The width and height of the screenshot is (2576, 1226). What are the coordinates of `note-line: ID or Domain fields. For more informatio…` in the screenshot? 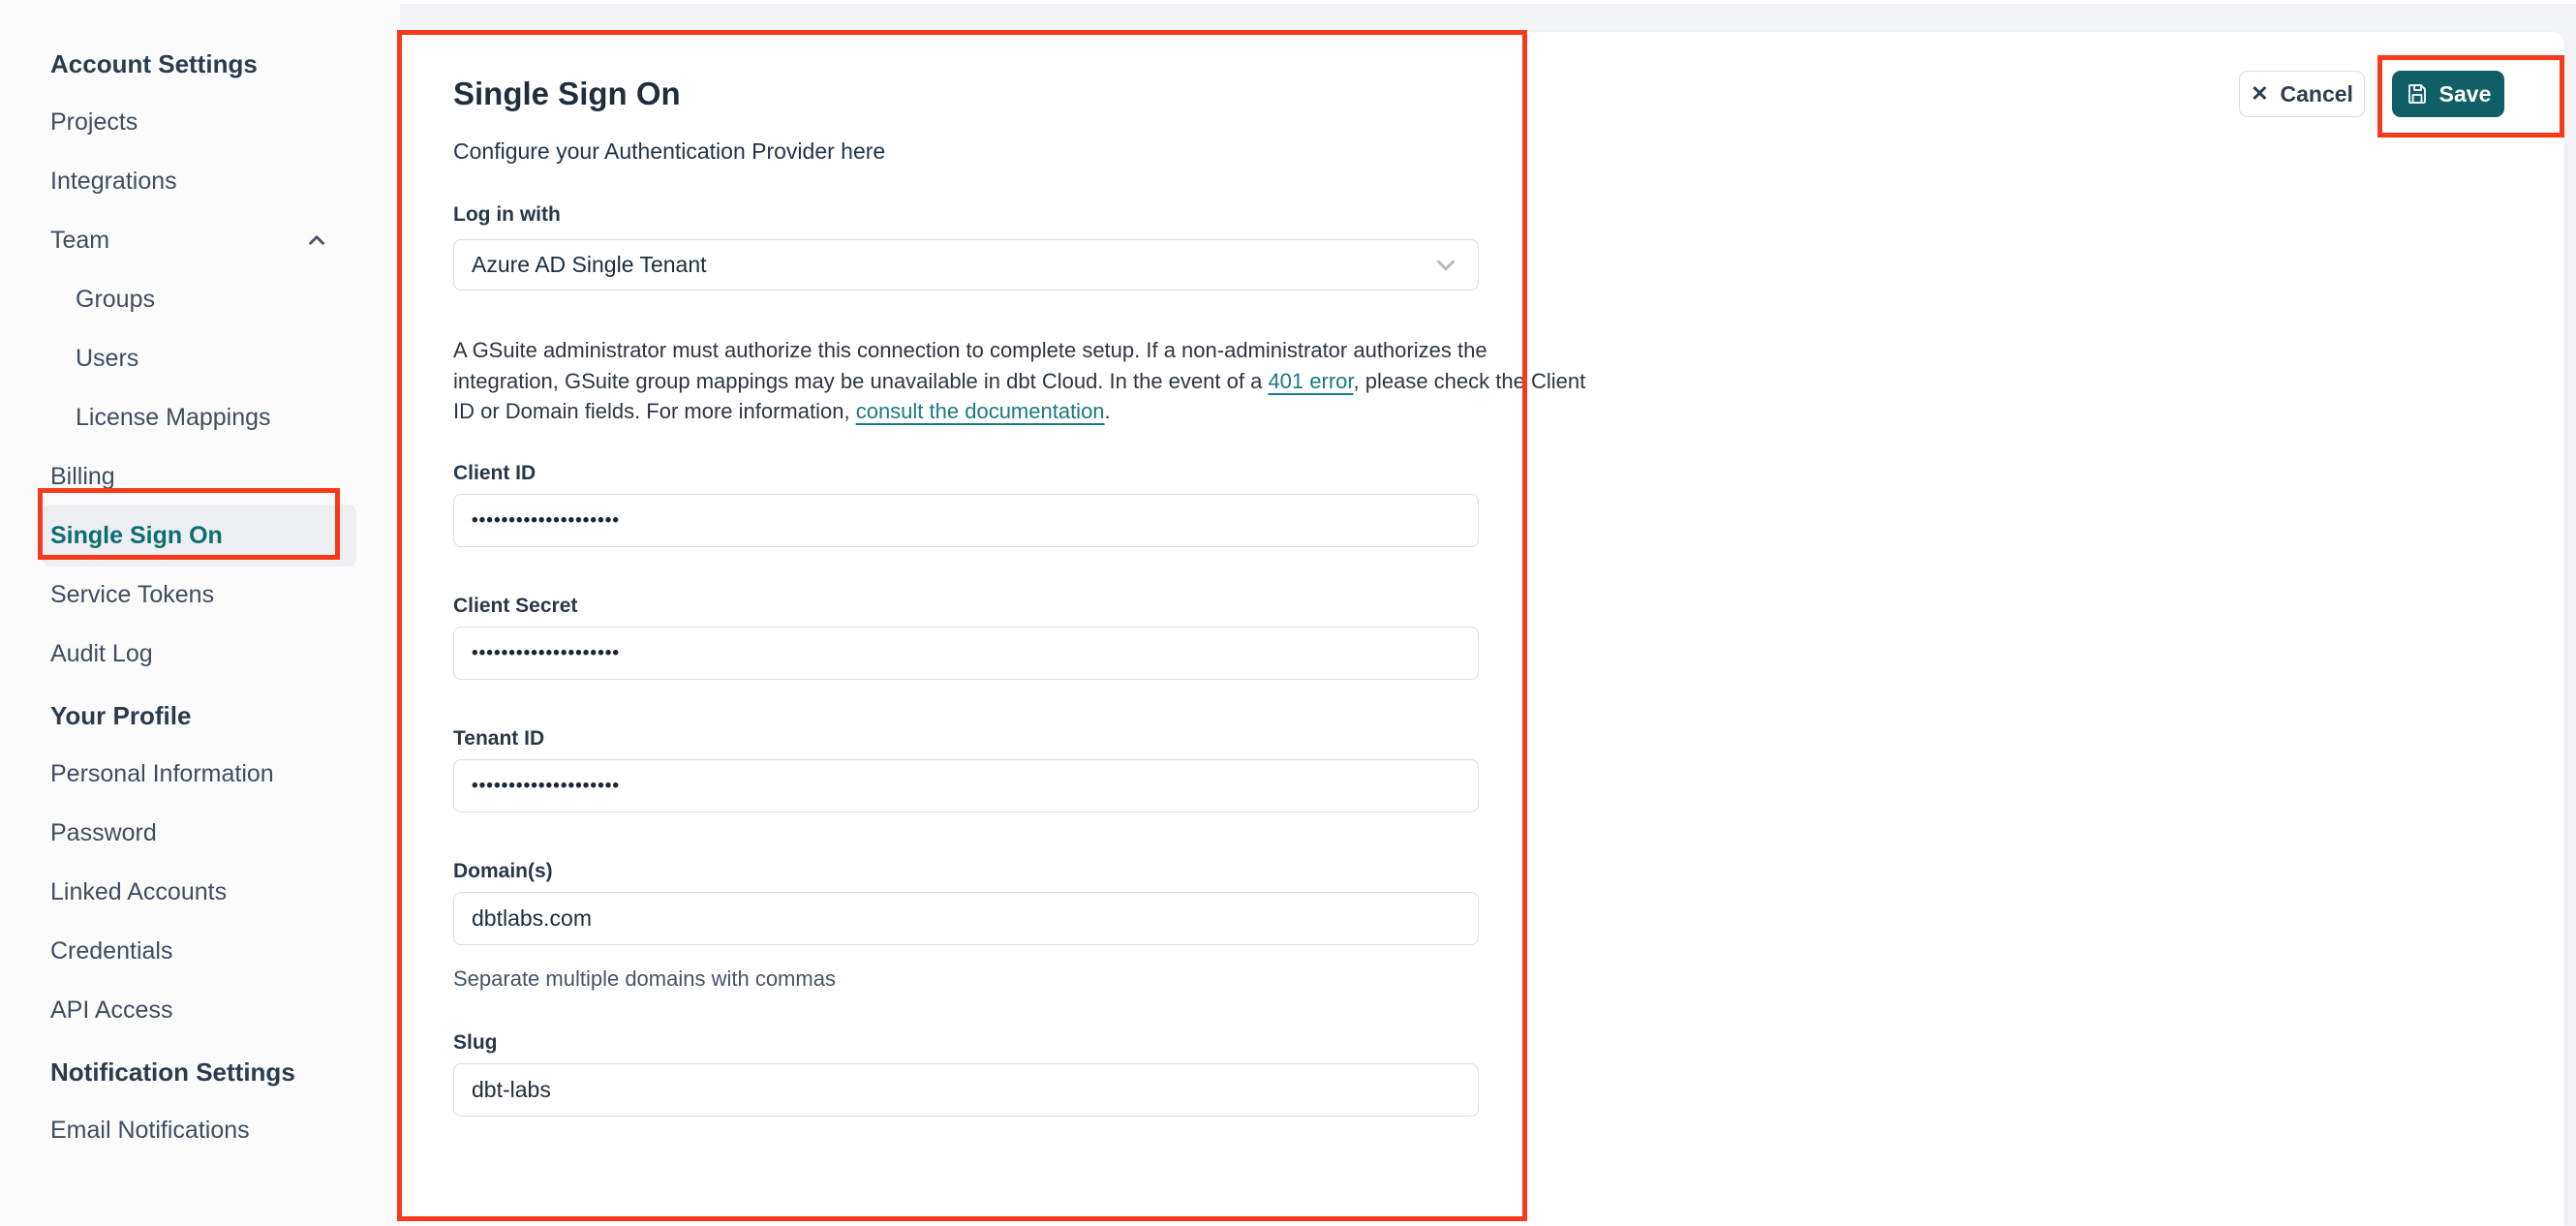 It's located at (782, 411).